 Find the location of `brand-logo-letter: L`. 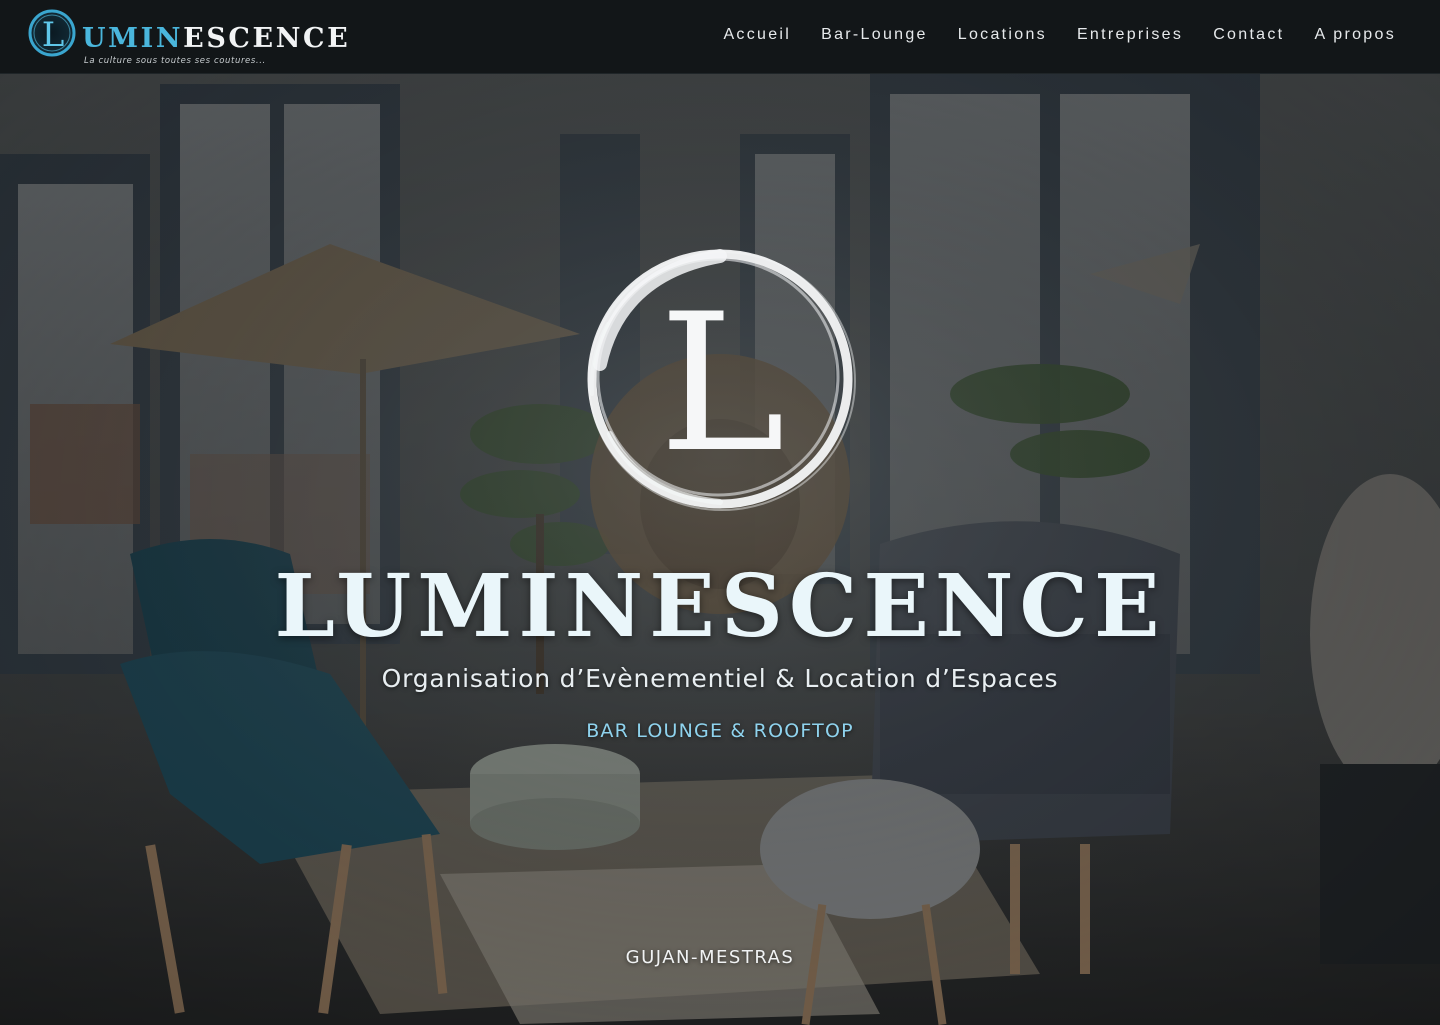

brand-logo-letter: L is located at coordinates (53, 35).